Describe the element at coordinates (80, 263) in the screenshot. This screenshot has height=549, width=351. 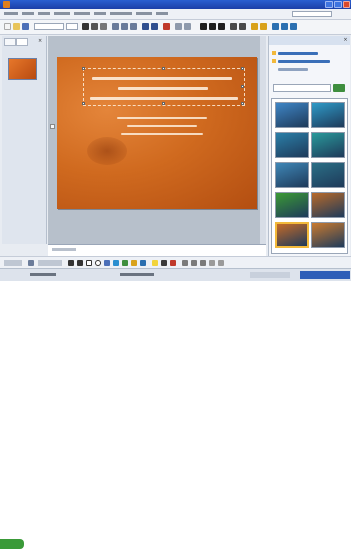
I see `arrow-icon` at that location.